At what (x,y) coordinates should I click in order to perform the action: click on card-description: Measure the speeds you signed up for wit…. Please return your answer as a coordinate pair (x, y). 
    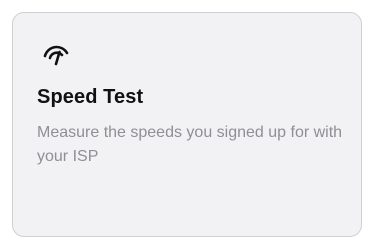
    Looking at the image, I should click on (190, 144).